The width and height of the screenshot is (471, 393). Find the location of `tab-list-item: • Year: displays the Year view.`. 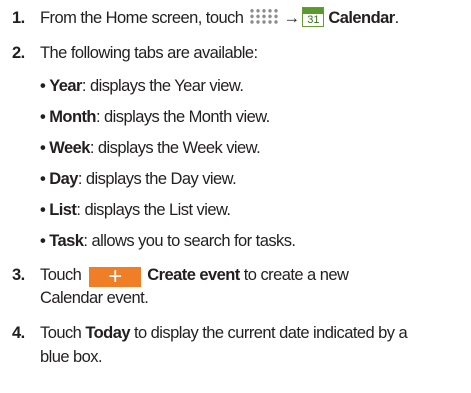

tab-list-item: • Year: displays the Year view. is located at coordinates (250, 86).